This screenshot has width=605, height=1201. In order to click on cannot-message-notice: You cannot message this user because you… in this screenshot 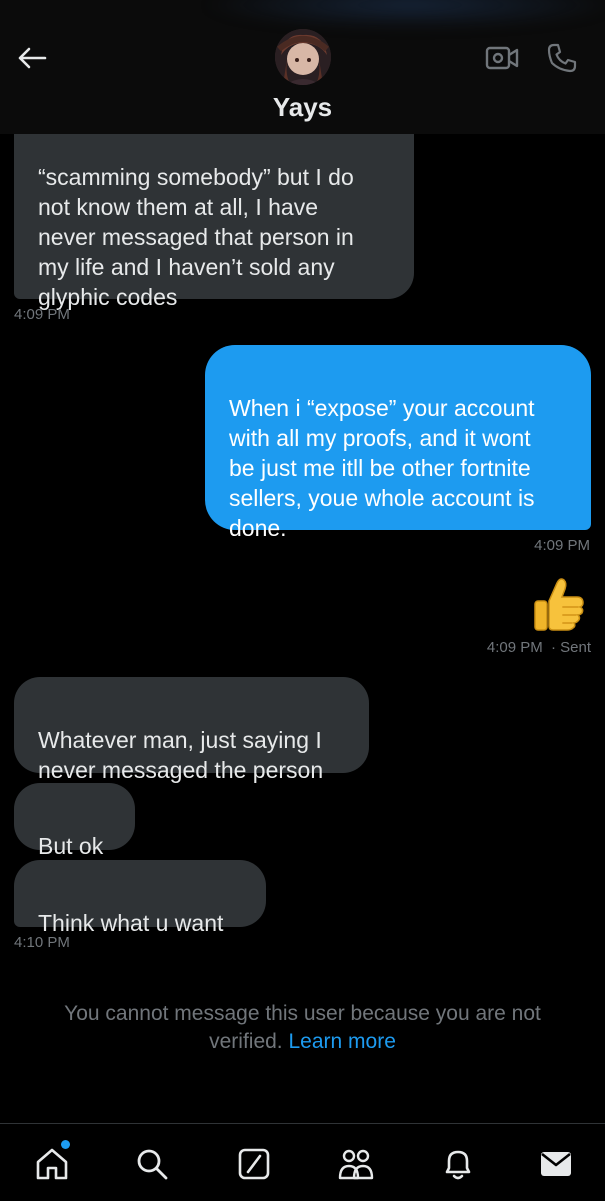, I will do `click(302, 1028)`.